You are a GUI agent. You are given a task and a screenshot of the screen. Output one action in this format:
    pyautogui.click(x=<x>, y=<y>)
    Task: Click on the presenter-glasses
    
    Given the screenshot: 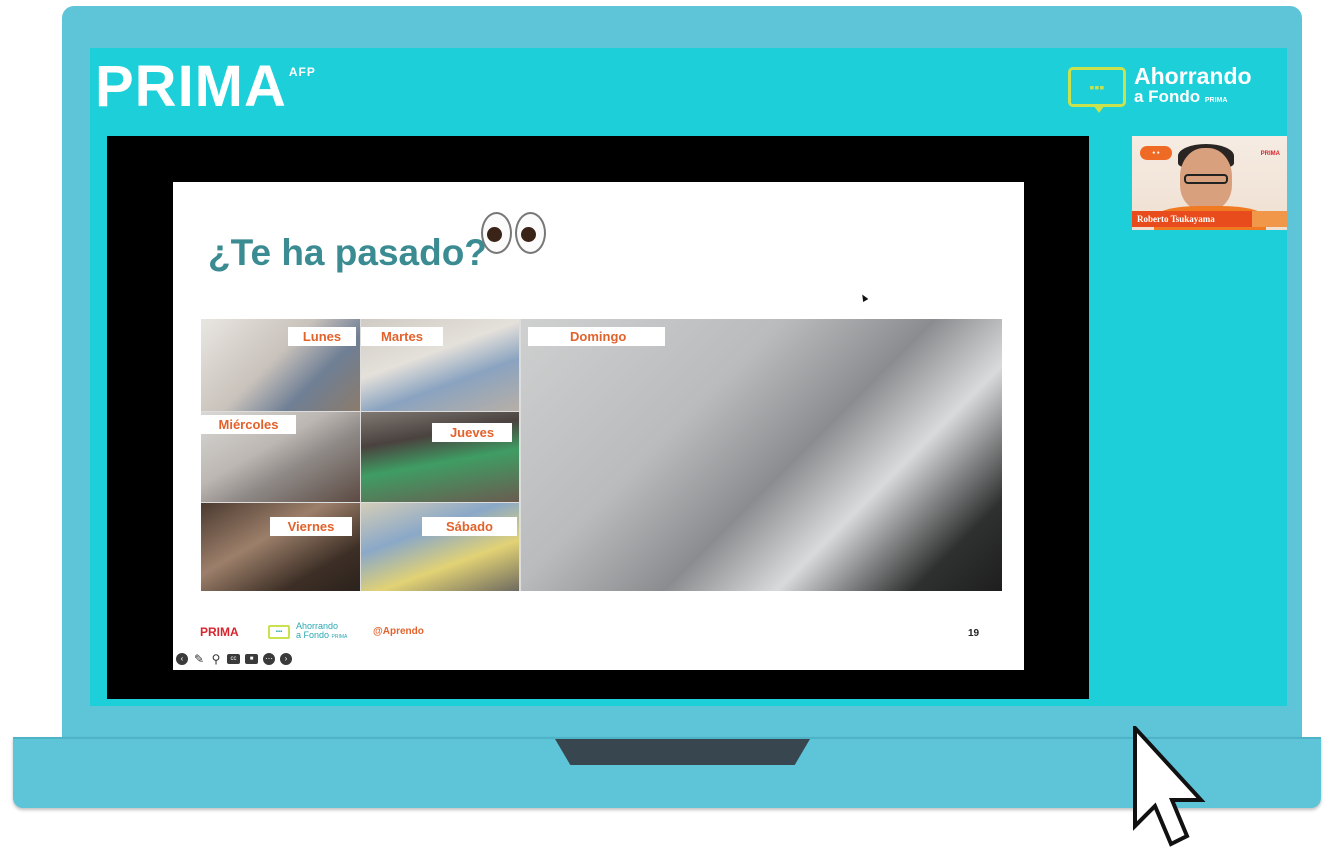 What is the action you would take?
    pyautogui.click(x=1206, y=179)
    